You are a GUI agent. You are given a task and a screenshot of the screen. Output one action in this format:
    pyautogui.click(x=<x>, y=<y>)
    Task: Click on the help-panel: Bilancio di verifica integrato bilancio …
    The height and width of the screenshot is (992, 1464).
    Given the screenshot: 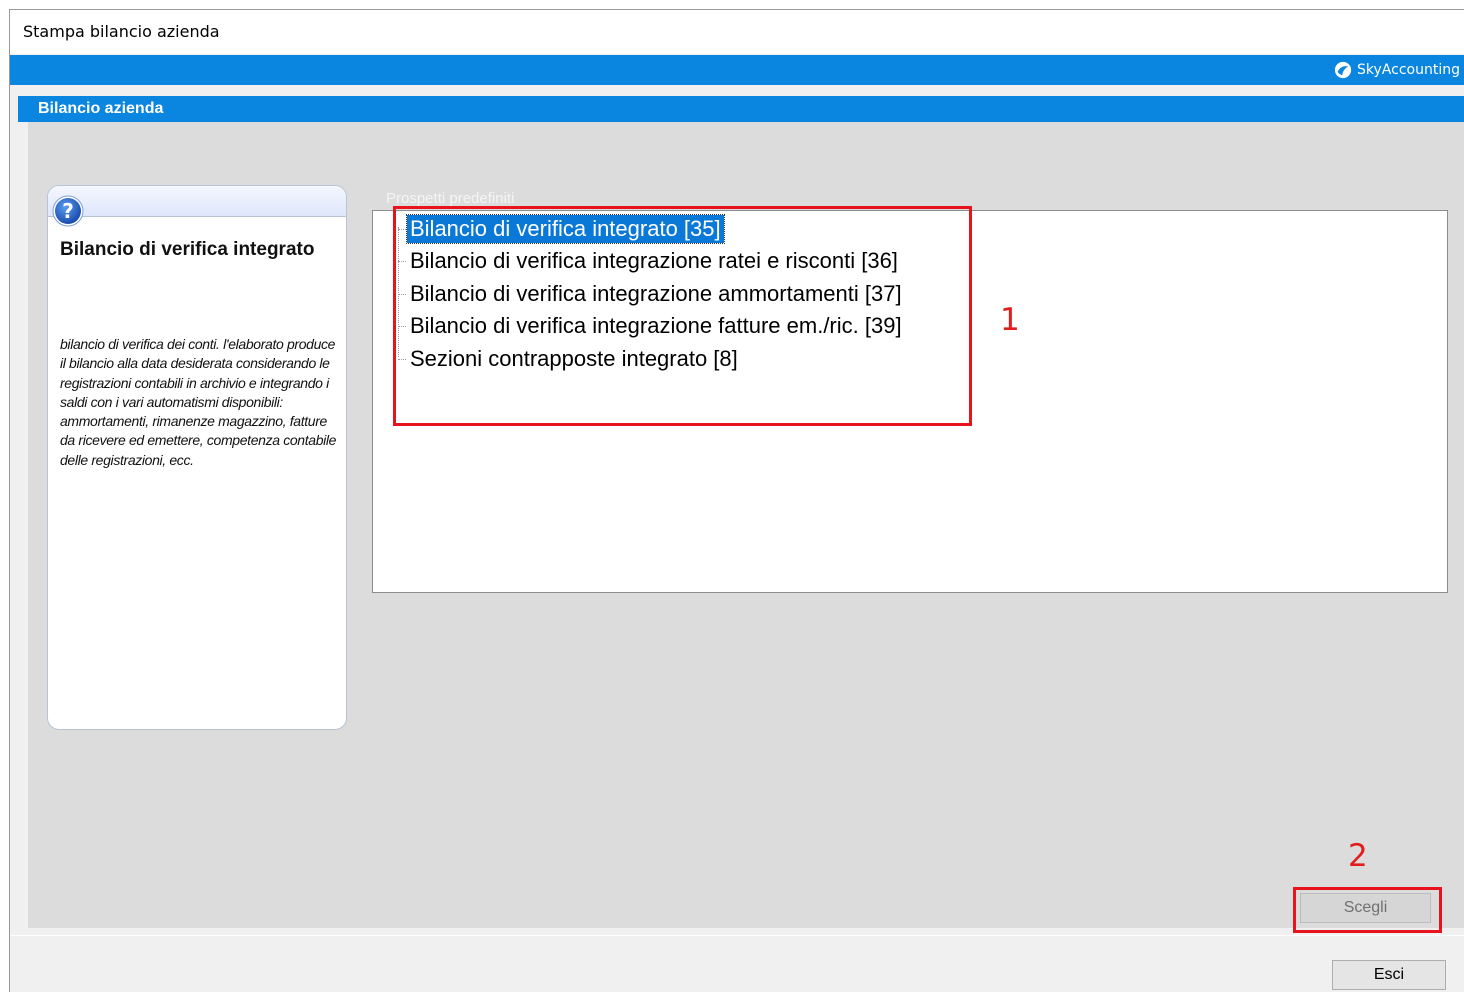 What is the action you would take?
    pyautogui.click(x=197, y=457)
    